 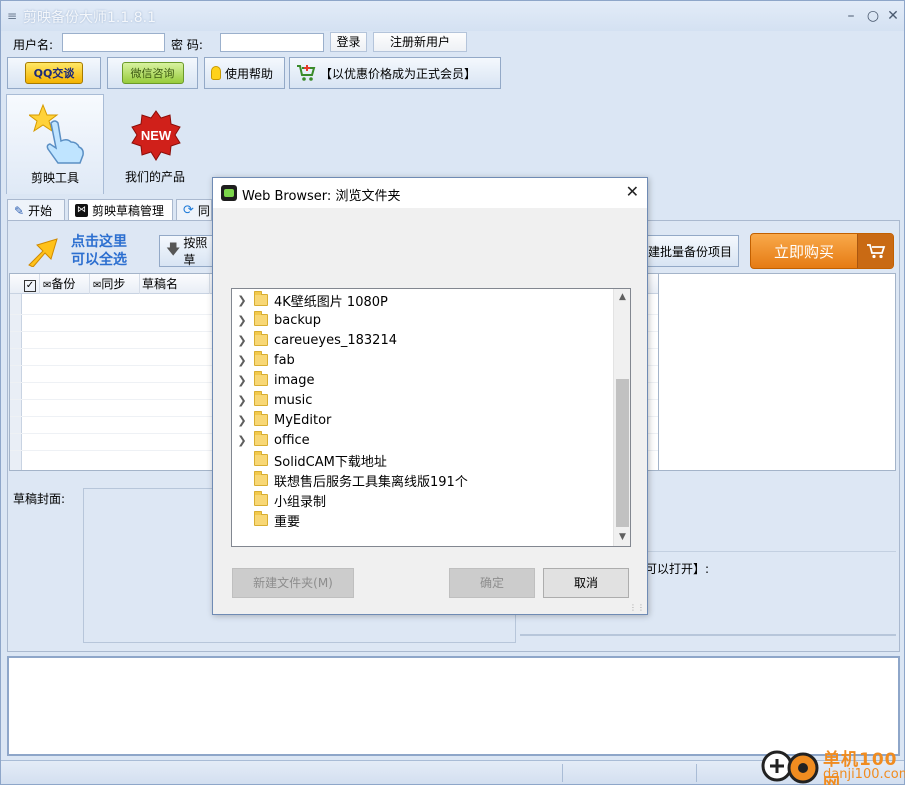 What do you see at coordinates (331, 302) in the screenshot?
I see `folder-name: 4K壁纸图片 1080P` at bounding box center [331, 302].